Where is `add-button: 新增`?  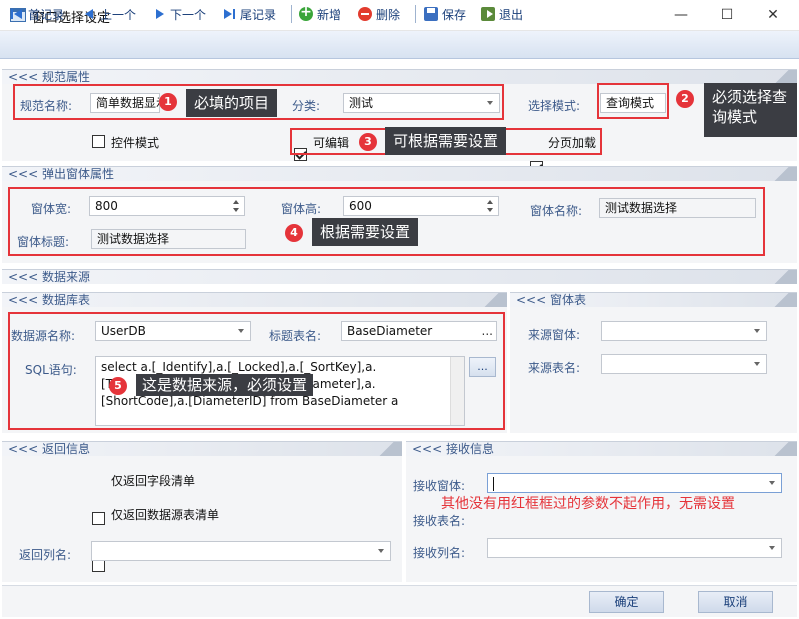 add-button: 新增 is located at coordinates (320, 14).